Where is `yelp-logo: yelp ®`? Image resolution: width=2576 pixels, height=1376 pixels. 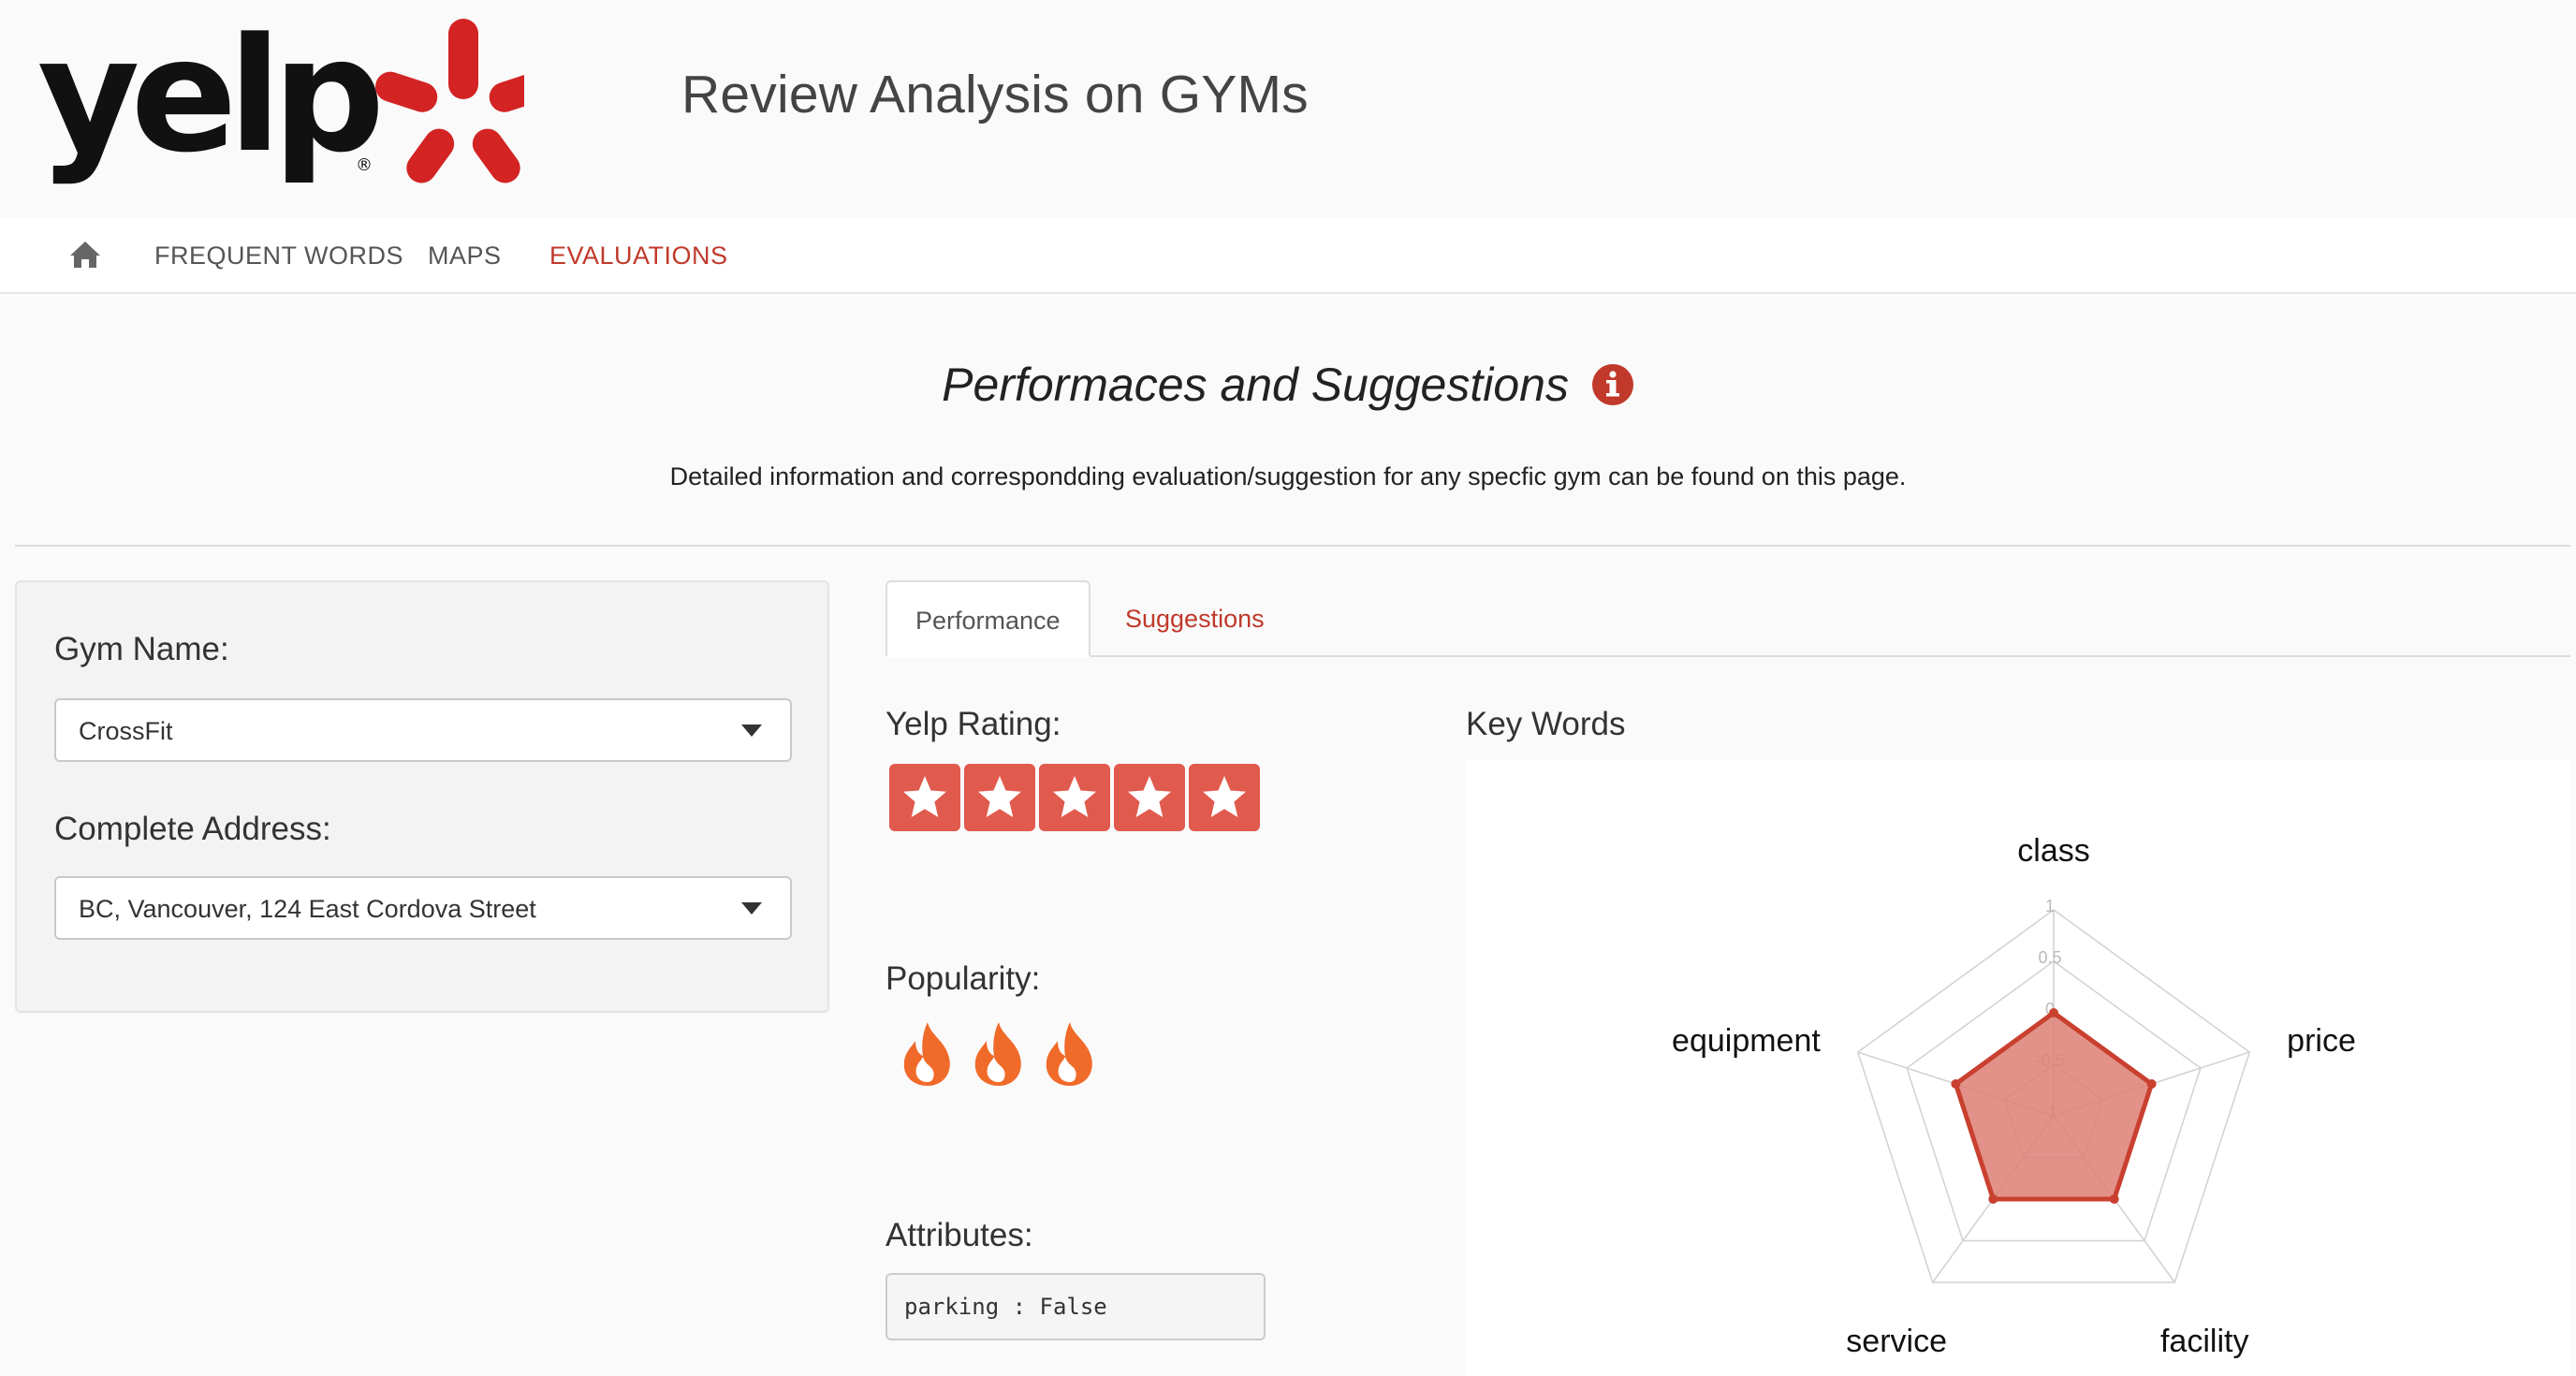 yelp-logo: yelp ® is located at coordinates (280, 98).